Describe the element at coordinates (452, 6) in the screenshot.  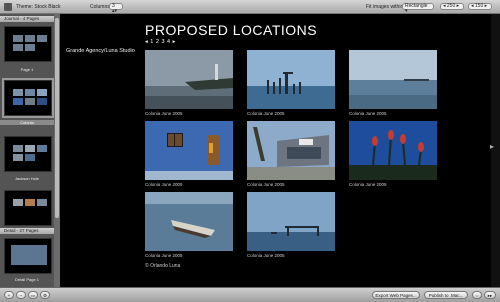
I see `width-field: ◂ 250 ▸` at that location.